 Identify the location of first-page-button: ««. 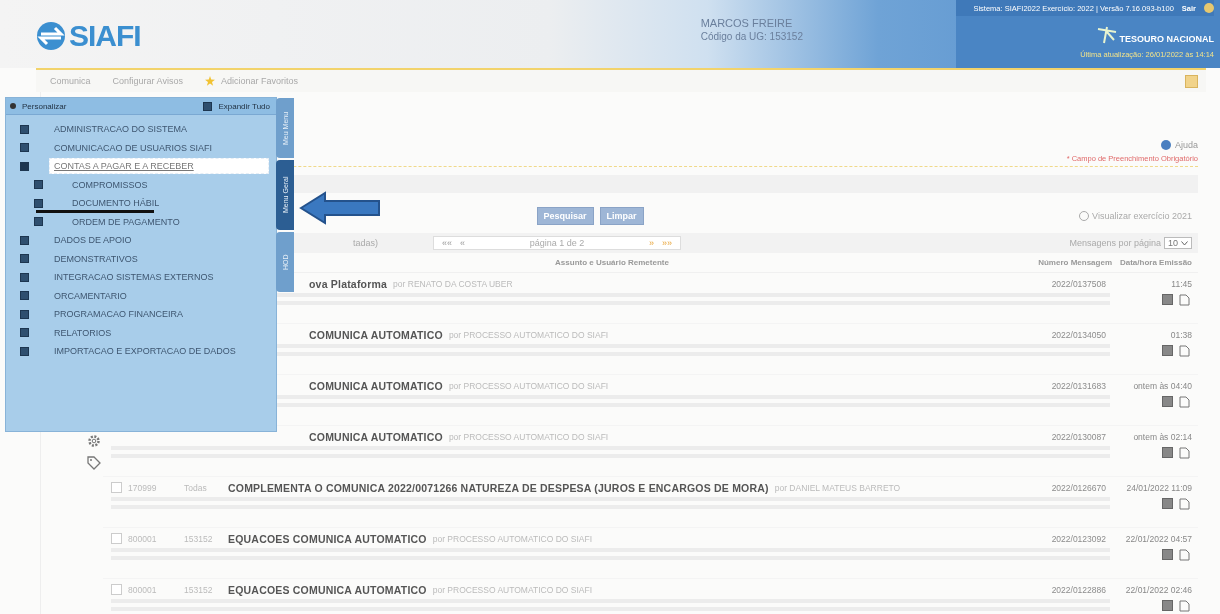
(447, 243).